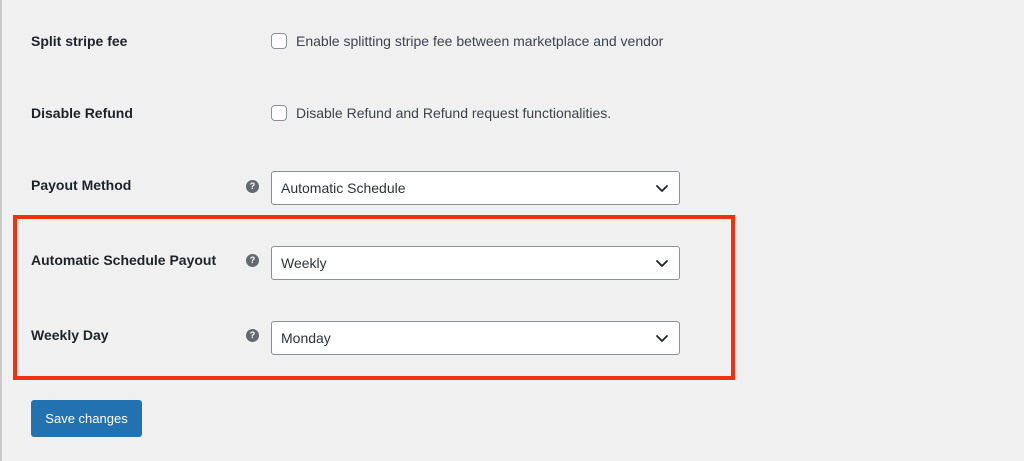  I want to click on weekly-day-help-icon: ?, so click(252, 335).